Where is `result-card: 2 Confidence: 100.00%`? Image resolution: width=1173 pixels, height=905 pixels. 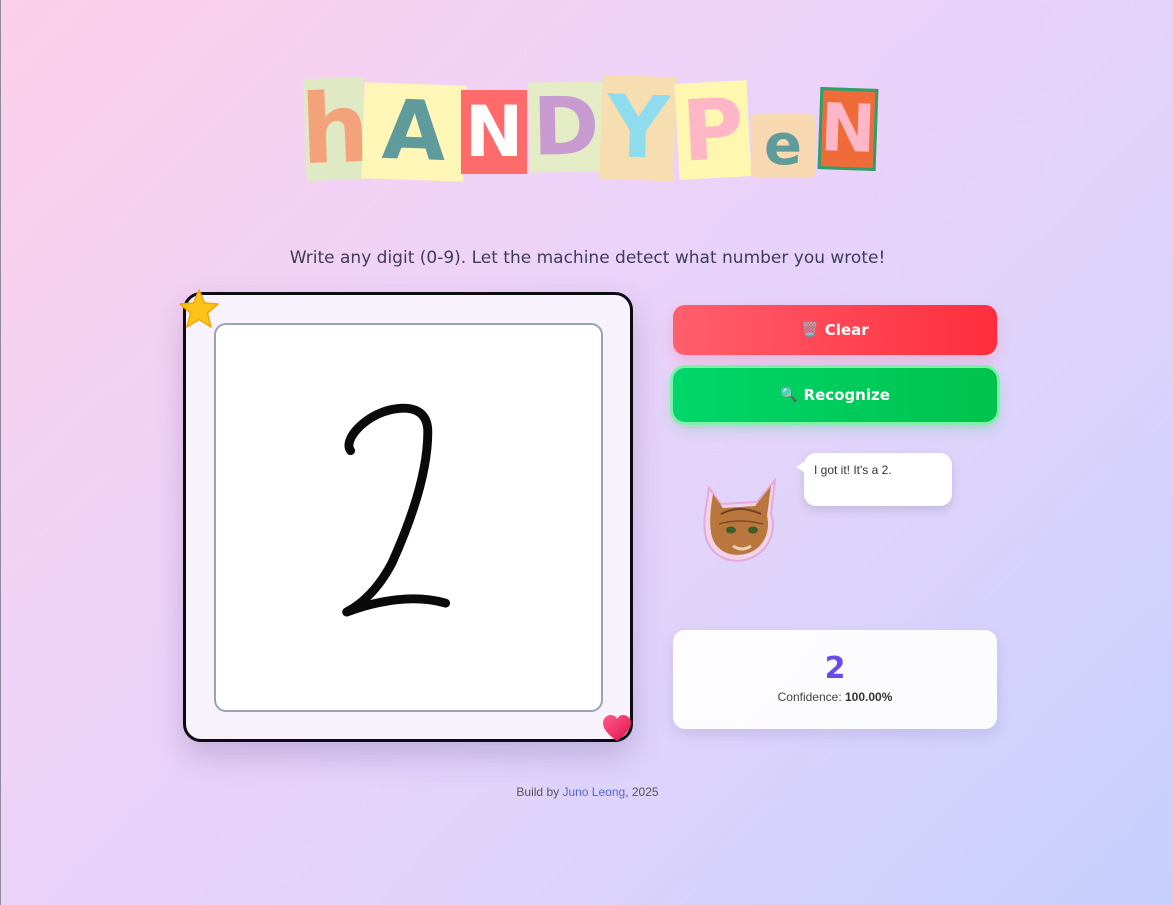
result-card: 2 Confidence: 100.00% is located at coordinates (835, 679).